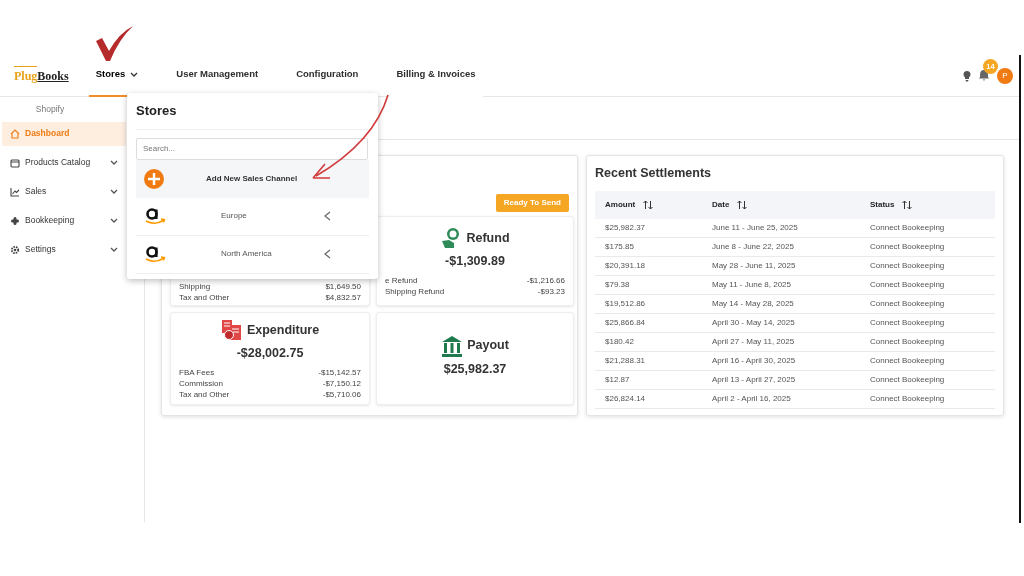 The image size is (1024, 576). I want to click on panel-title: Recent Settlements, so click(653, 173).